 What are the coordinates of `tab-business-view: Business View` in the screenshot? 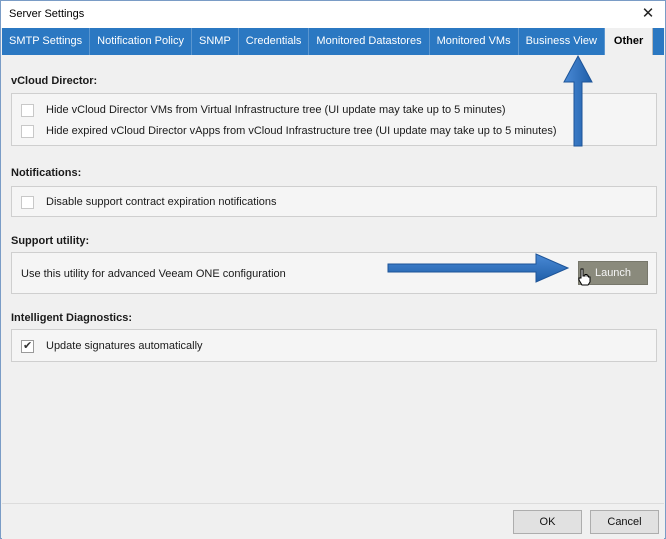 It's located at (562, 41).